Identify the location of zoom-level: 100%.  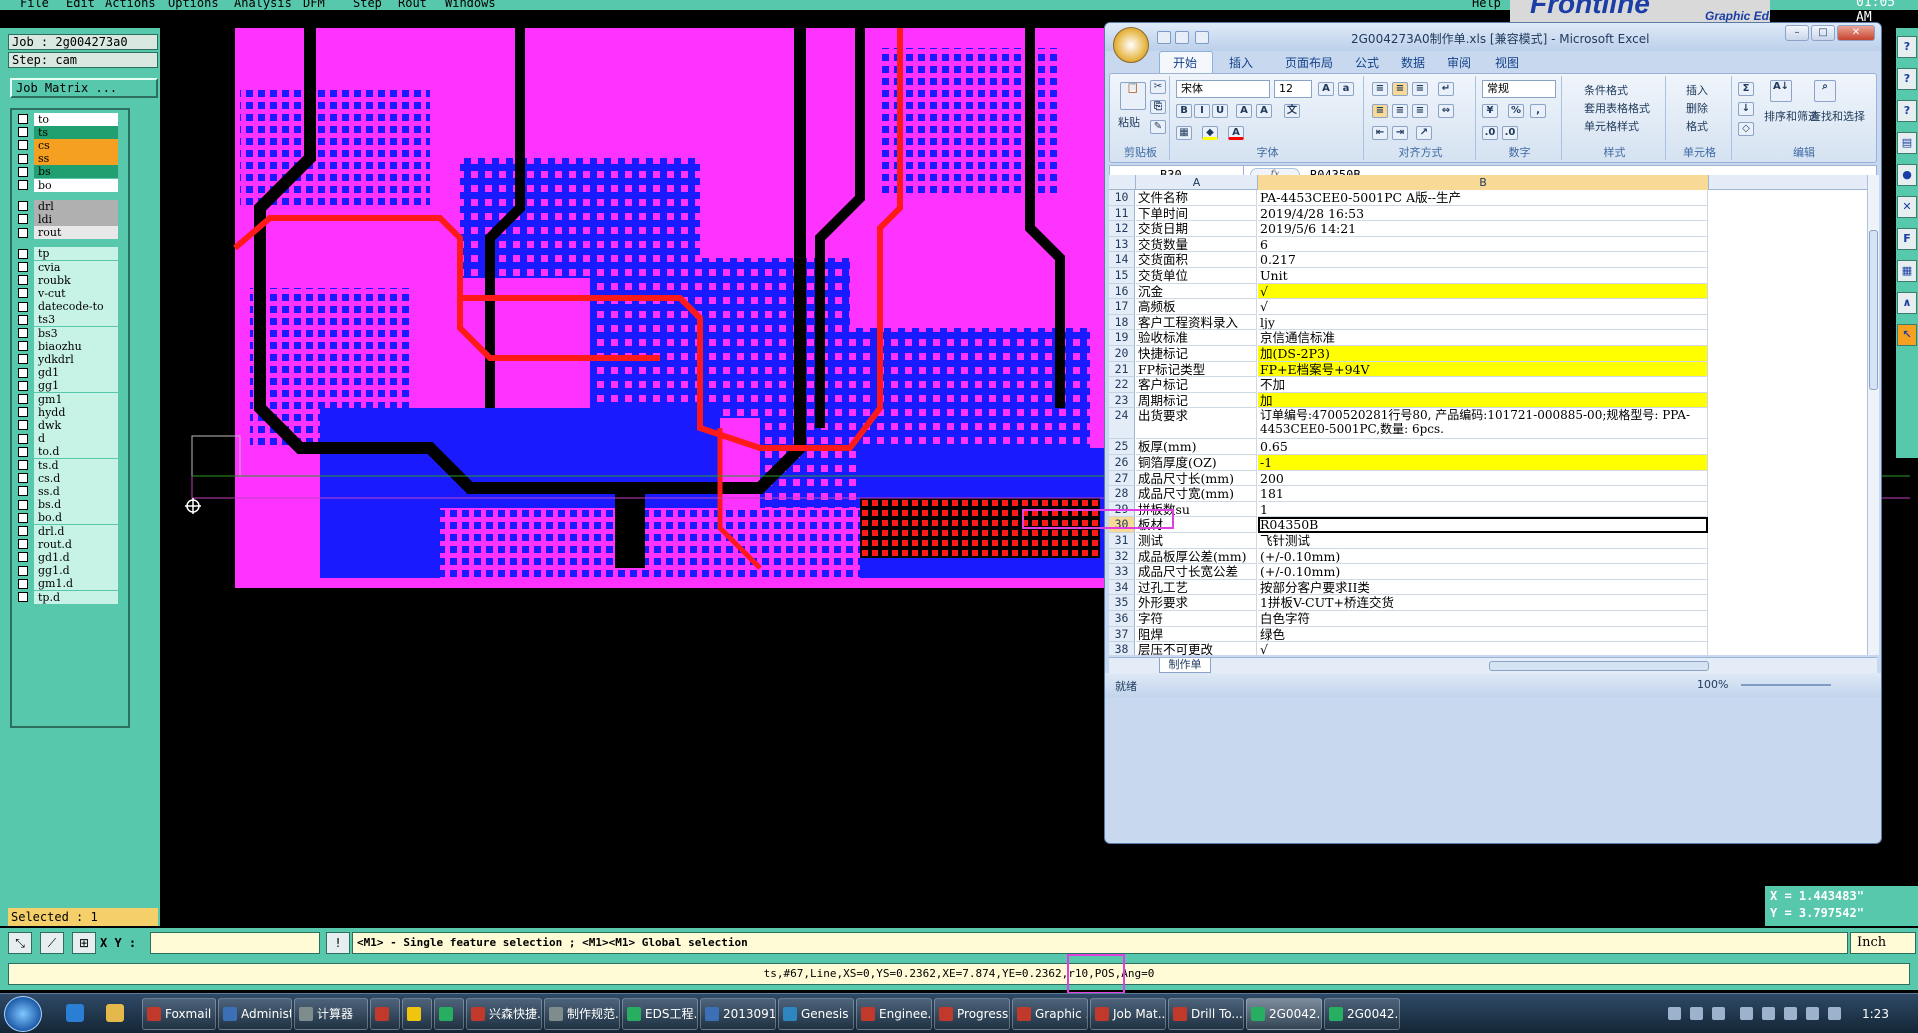
(1712, 684).